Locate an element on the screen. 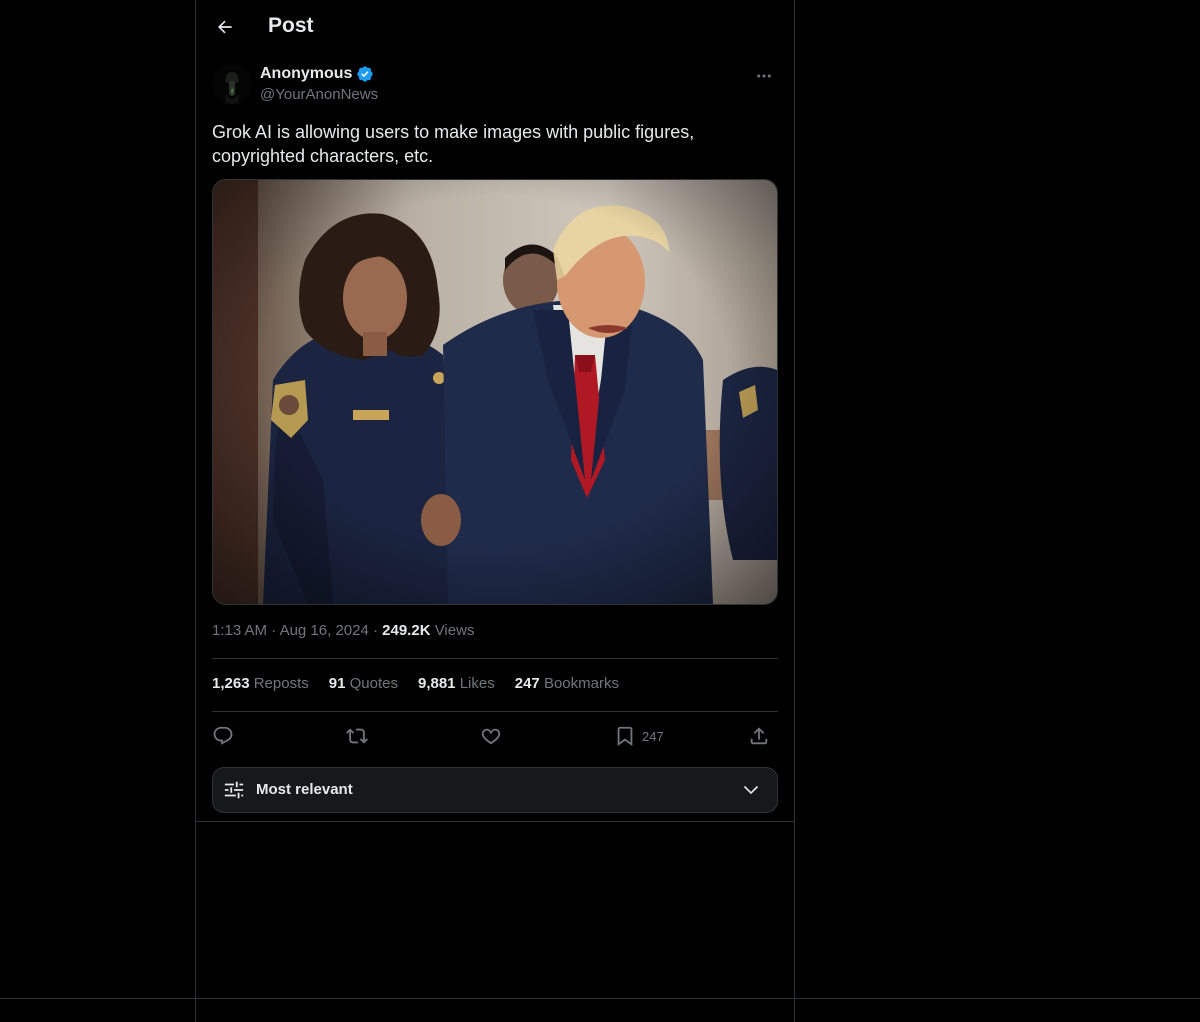 The image size is (1200, 1022). verified-badge-icon is located at coordinates (365, 74).